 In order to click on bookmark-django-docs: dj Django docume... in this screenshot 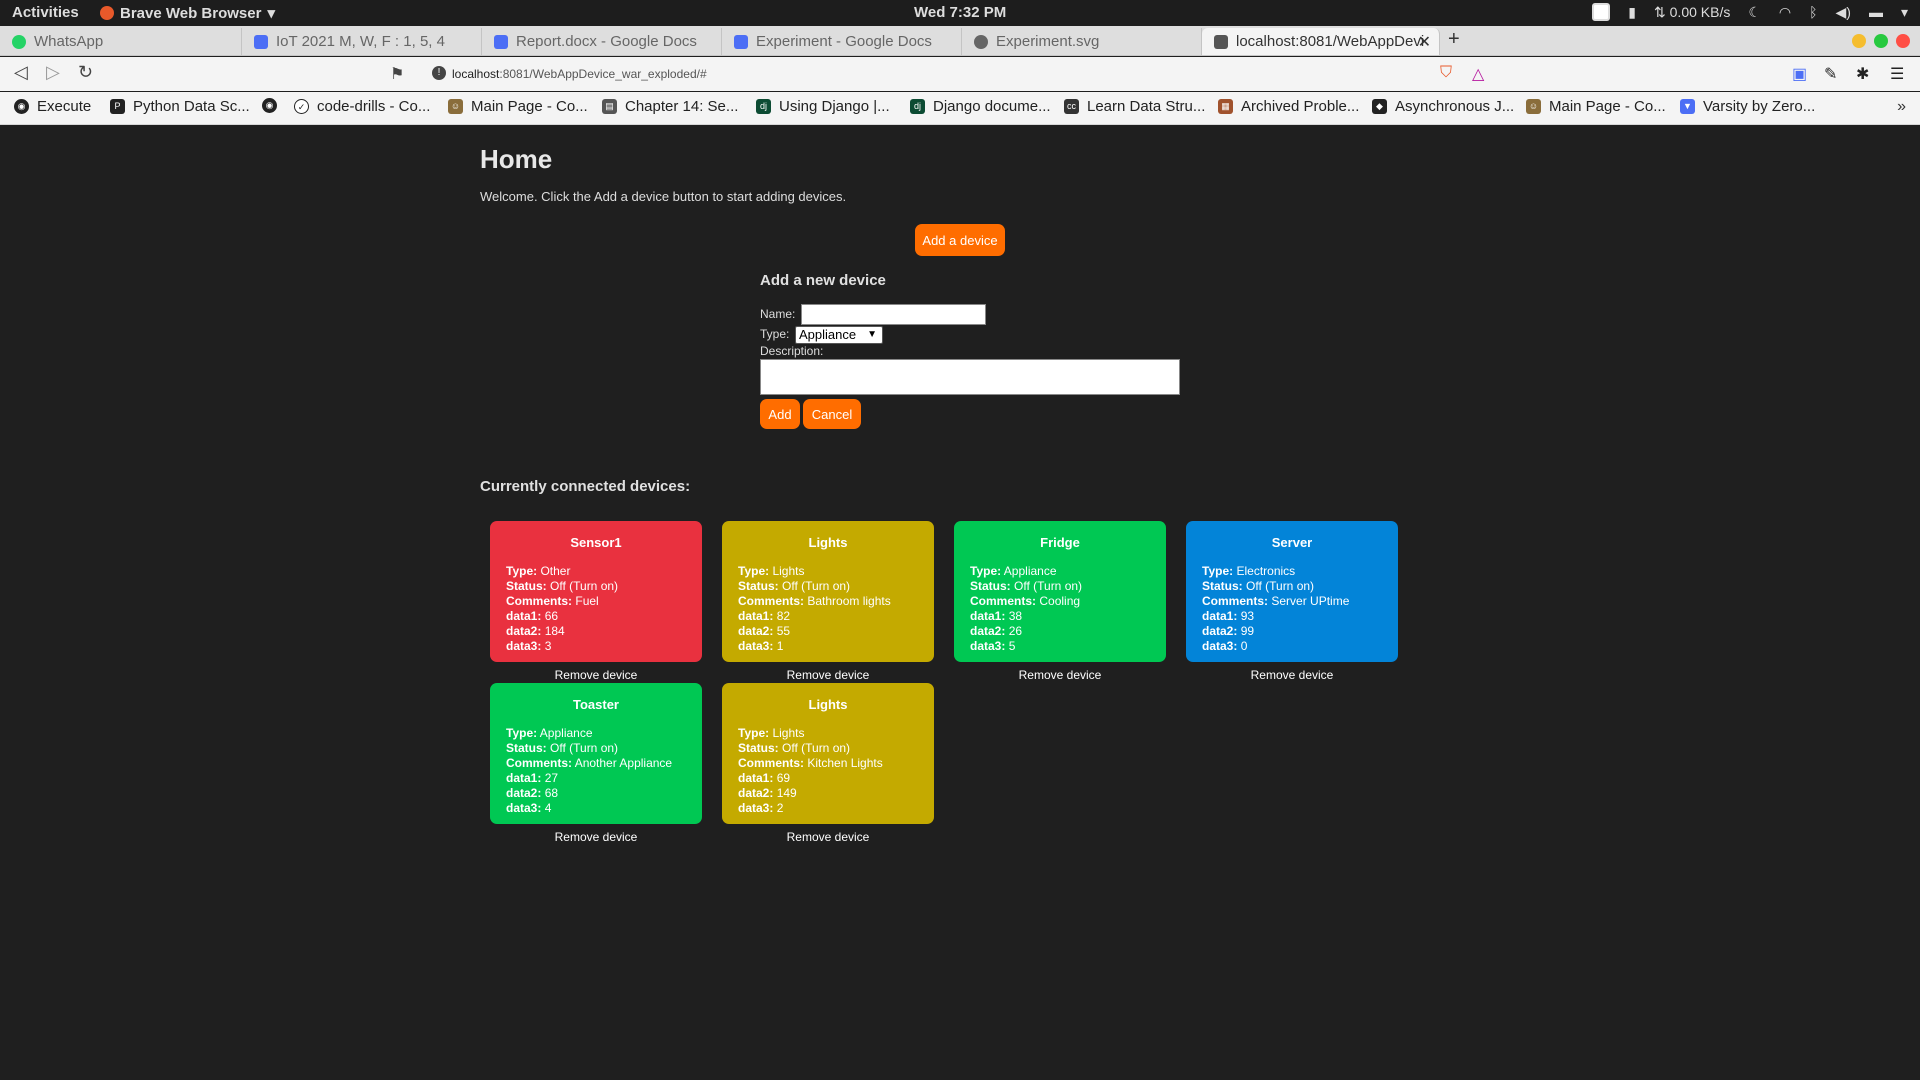, I will do `click(980, 106)`.